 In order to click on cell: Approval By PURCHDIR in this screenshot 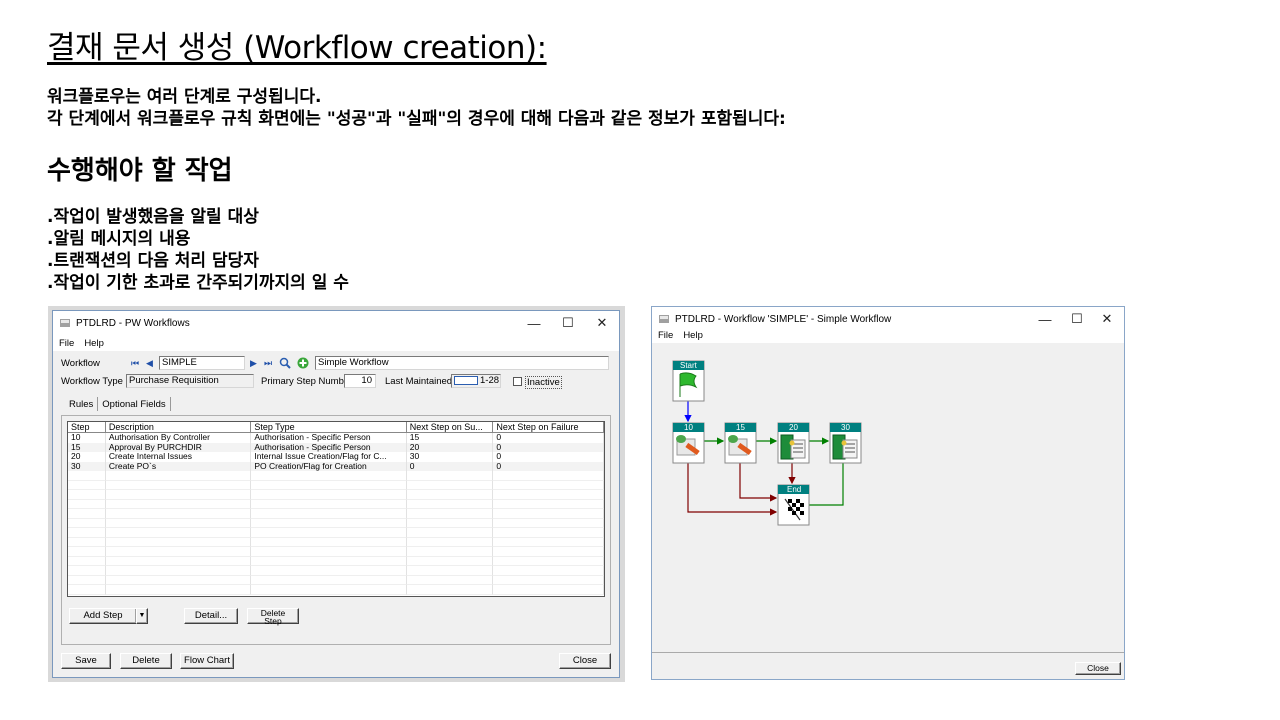, I will do `click(179, 447)`.